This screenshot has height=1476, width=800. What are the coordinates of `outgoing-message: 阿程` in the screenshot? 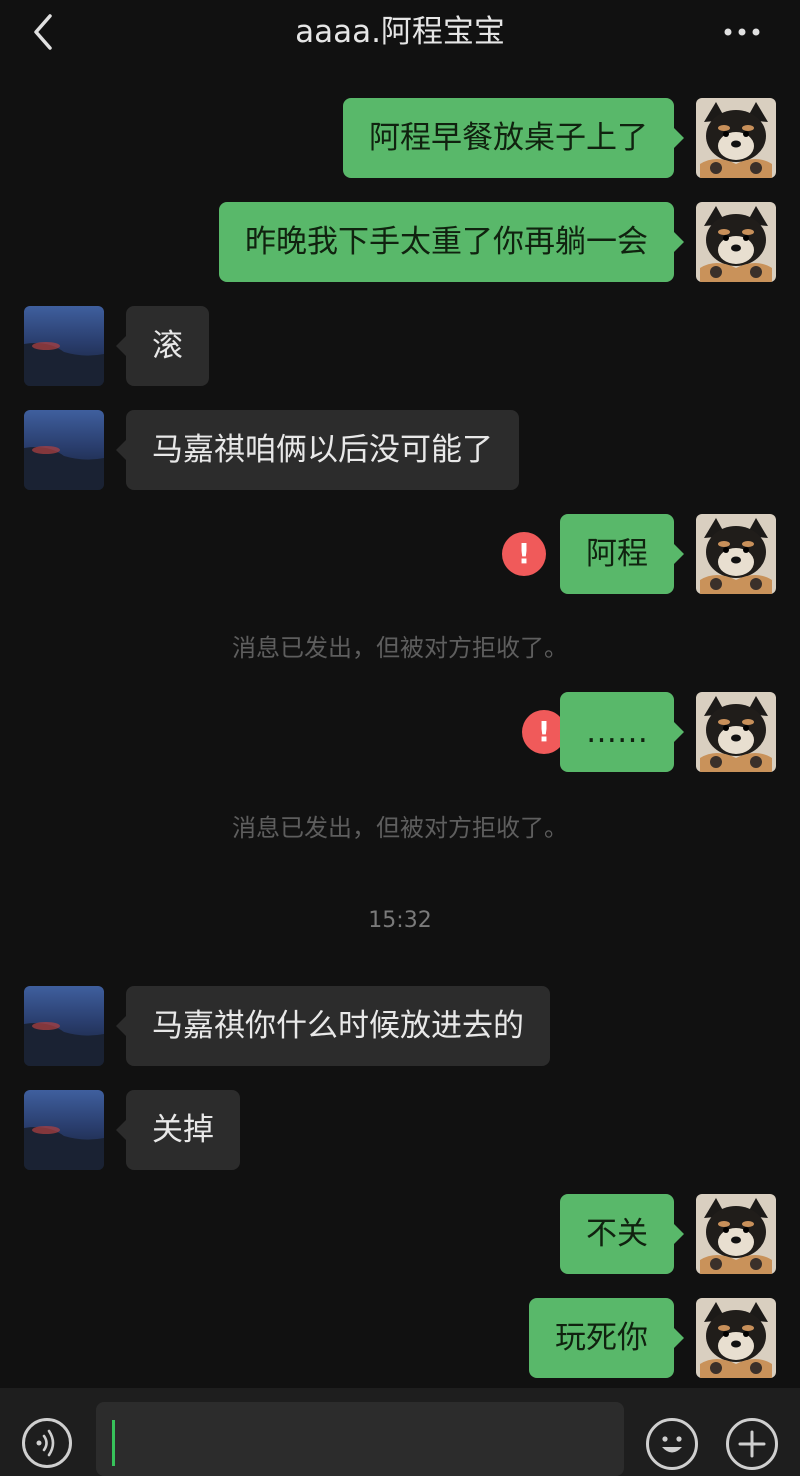 It's located at (622, 554).